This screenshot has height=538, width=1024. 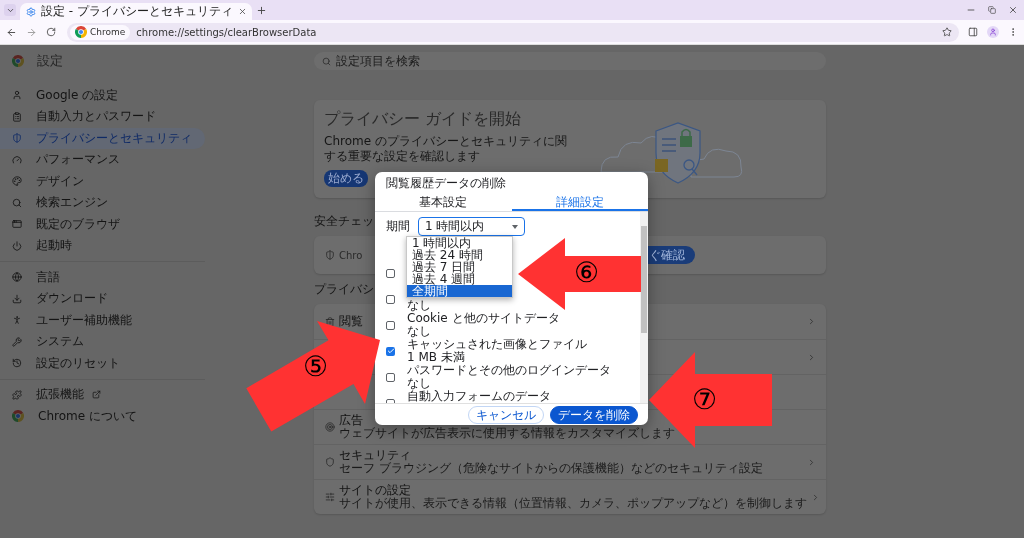 I want to click on back-icon, so click(x=11, y=32).